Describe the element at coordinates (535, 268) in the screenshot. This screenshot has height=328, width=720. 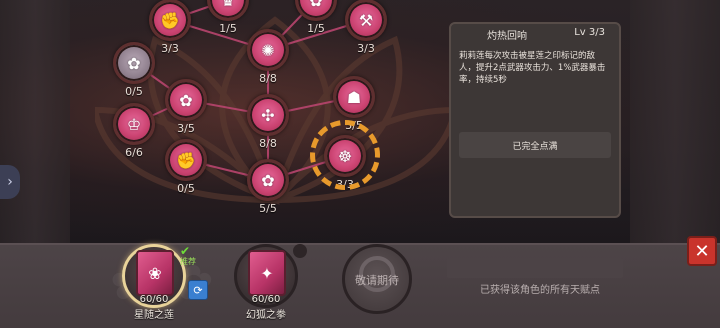
I see `info-bar` at that location.